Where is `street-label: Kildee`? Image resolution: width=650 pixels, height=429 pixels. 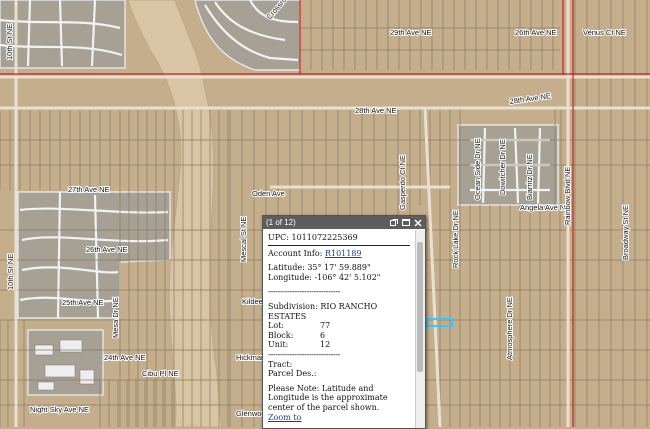 street-label: Kildee is located at coordinates (252, 301).